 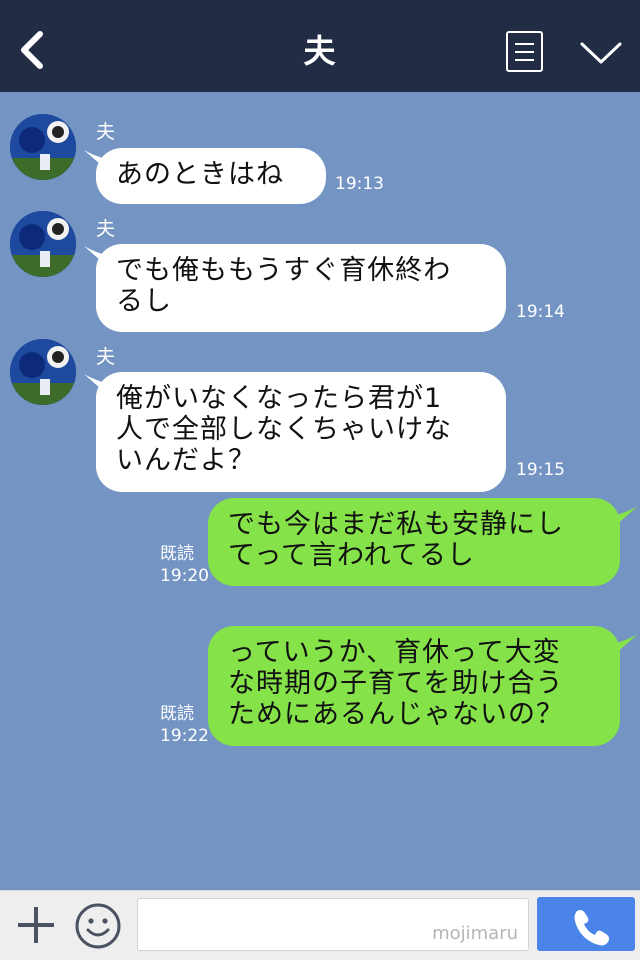 I want to click on message-line: な時期の子育てを助け合う, so click(x=396, y=683).